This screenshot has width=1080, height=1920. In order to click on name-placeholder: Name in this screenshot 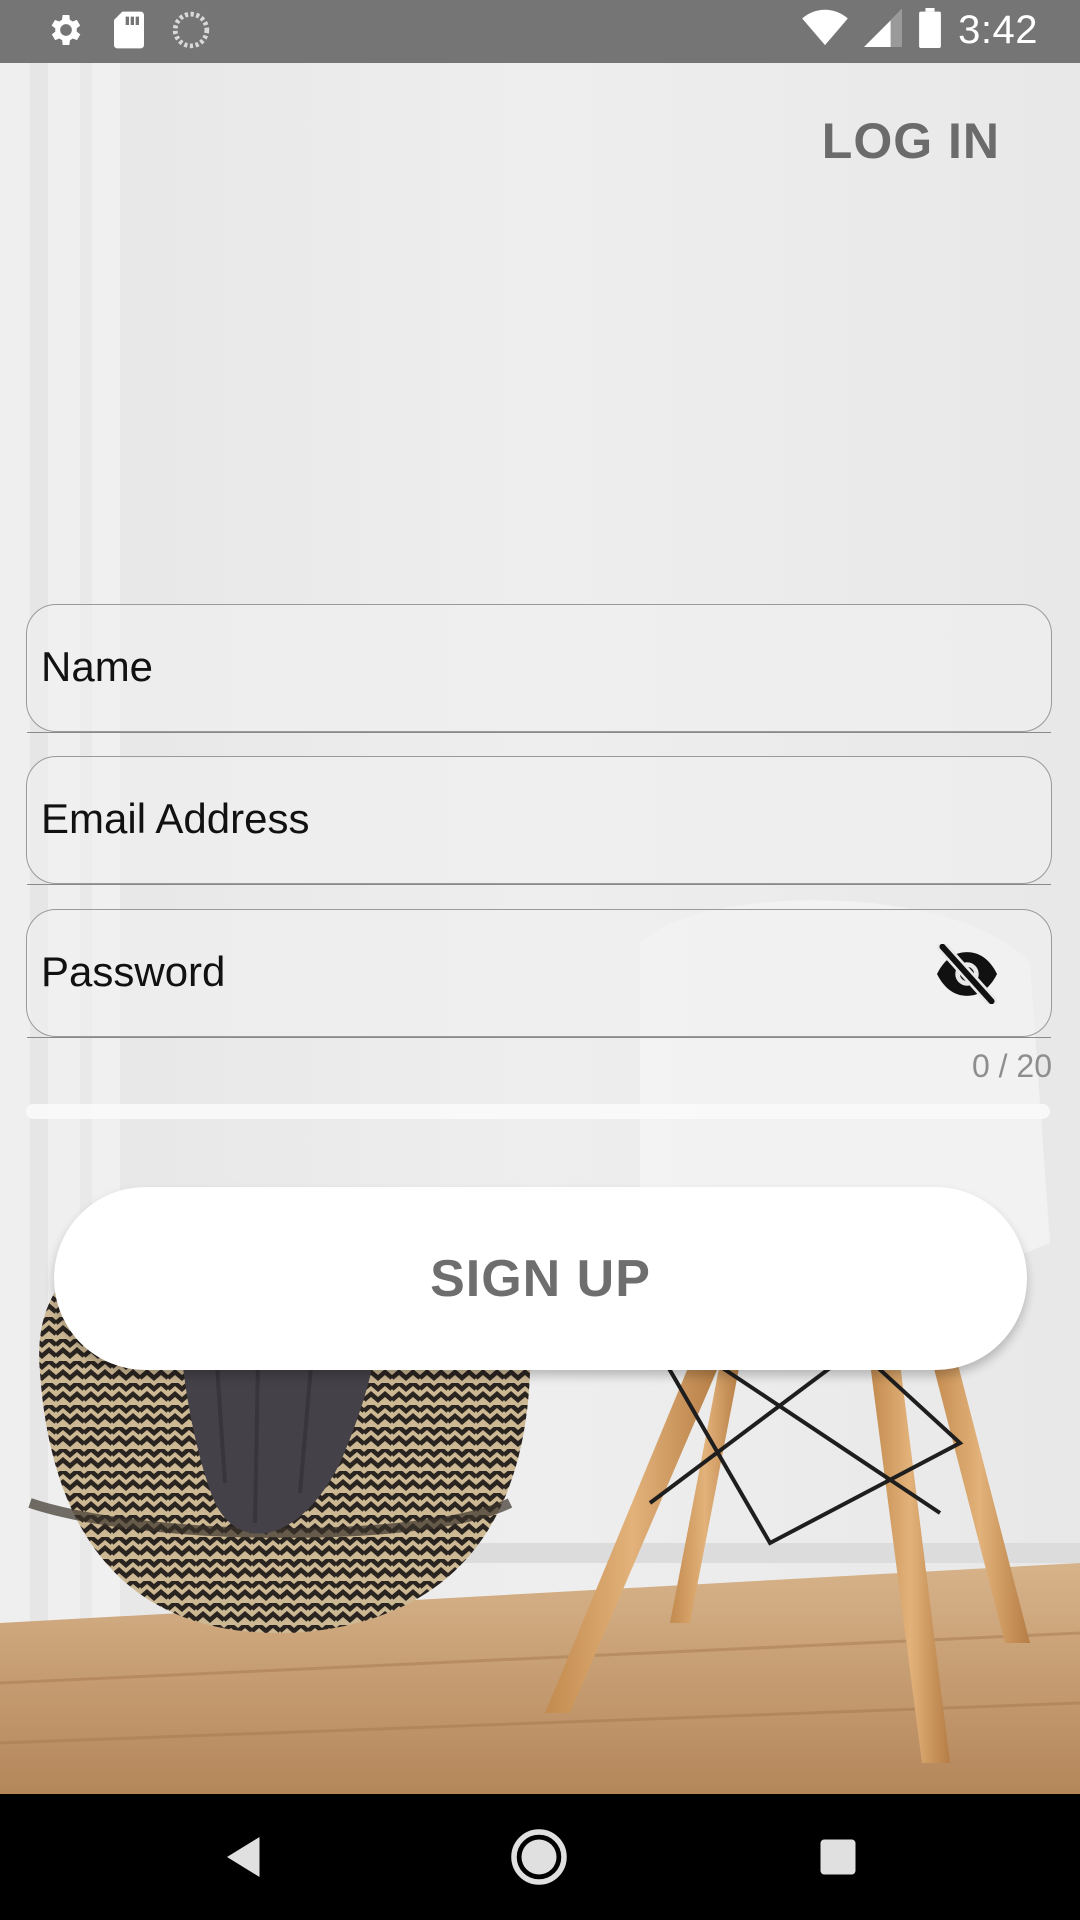, I will do `click(97, 666)`.